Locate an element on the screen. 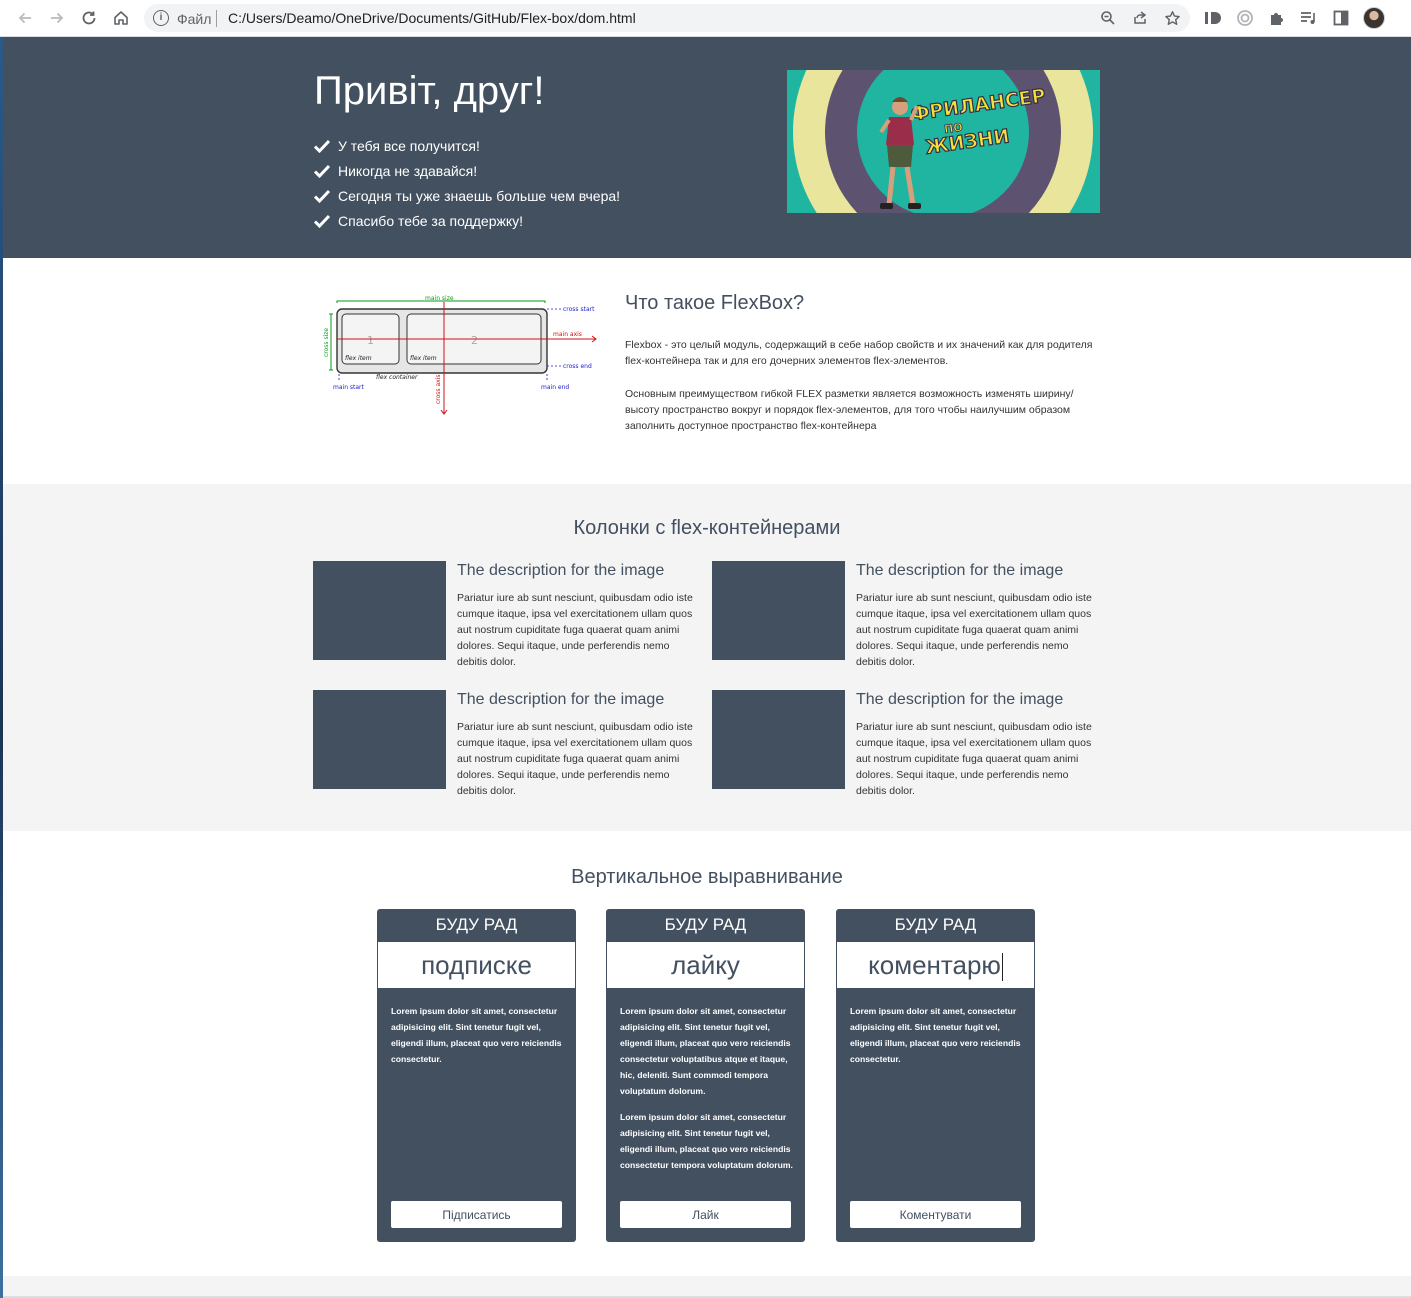 The width and height of the screenshot is (1411, 1298). media-control-icon is located at coordinates (1309, 18).